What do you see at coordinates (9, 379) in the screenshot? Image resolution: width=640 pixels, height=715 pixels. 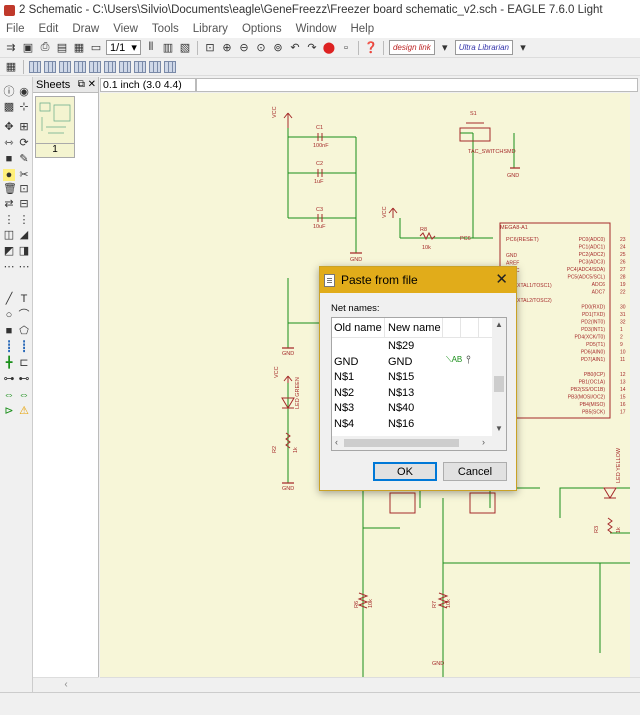 I see `attribute-icon: ⊶` at bounding box center [9, 379].